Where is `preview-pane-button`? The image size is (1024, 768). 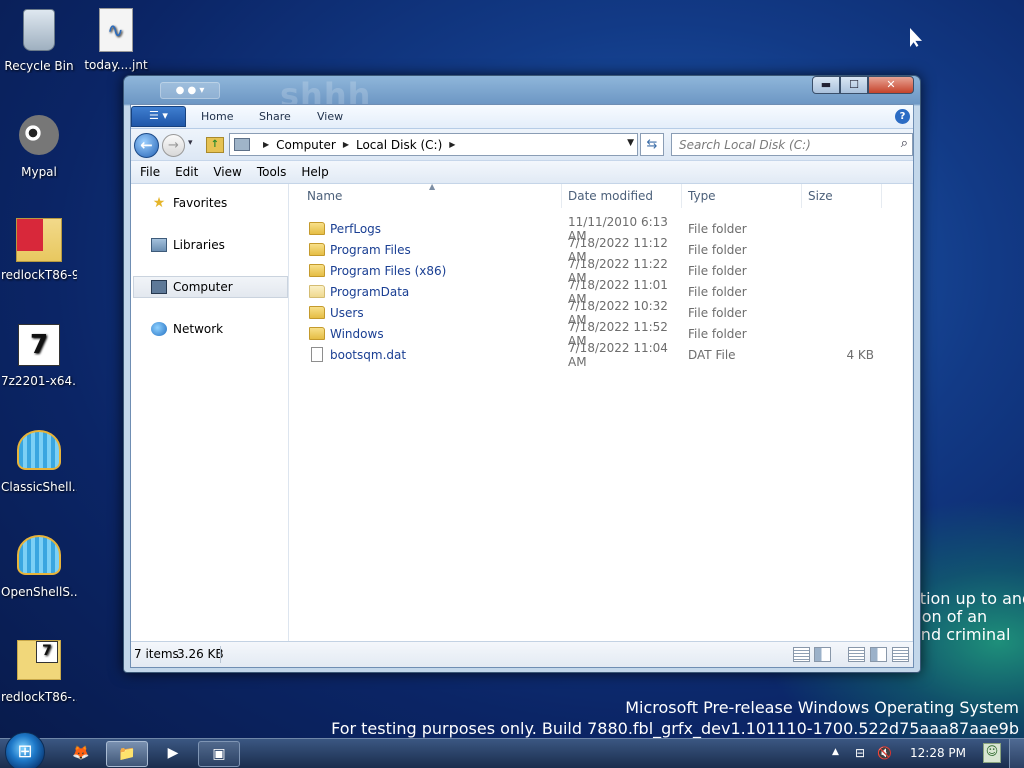
preview-pane-button is located at coordinates (878, 654).